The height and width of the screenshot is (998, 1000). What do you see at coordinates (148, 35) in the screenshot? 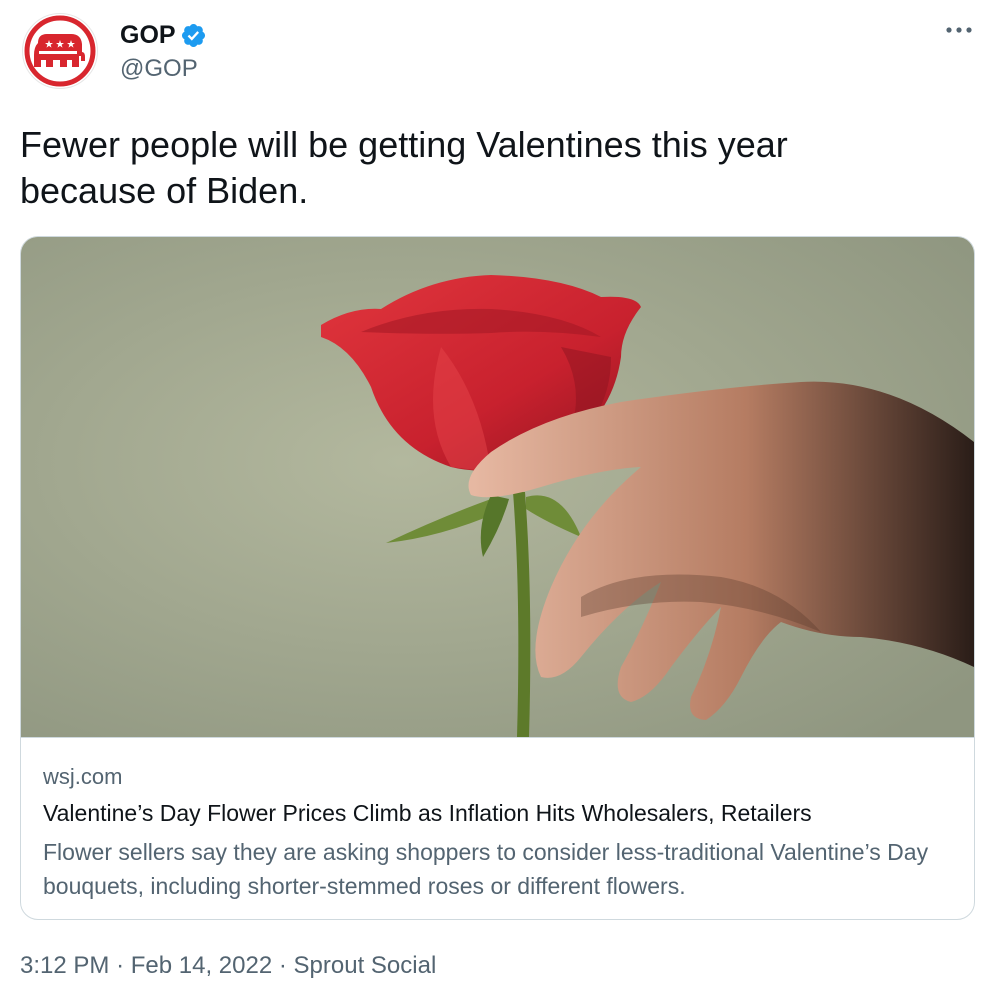
I see `display-name: GOP` at bounding box center [148, 35].